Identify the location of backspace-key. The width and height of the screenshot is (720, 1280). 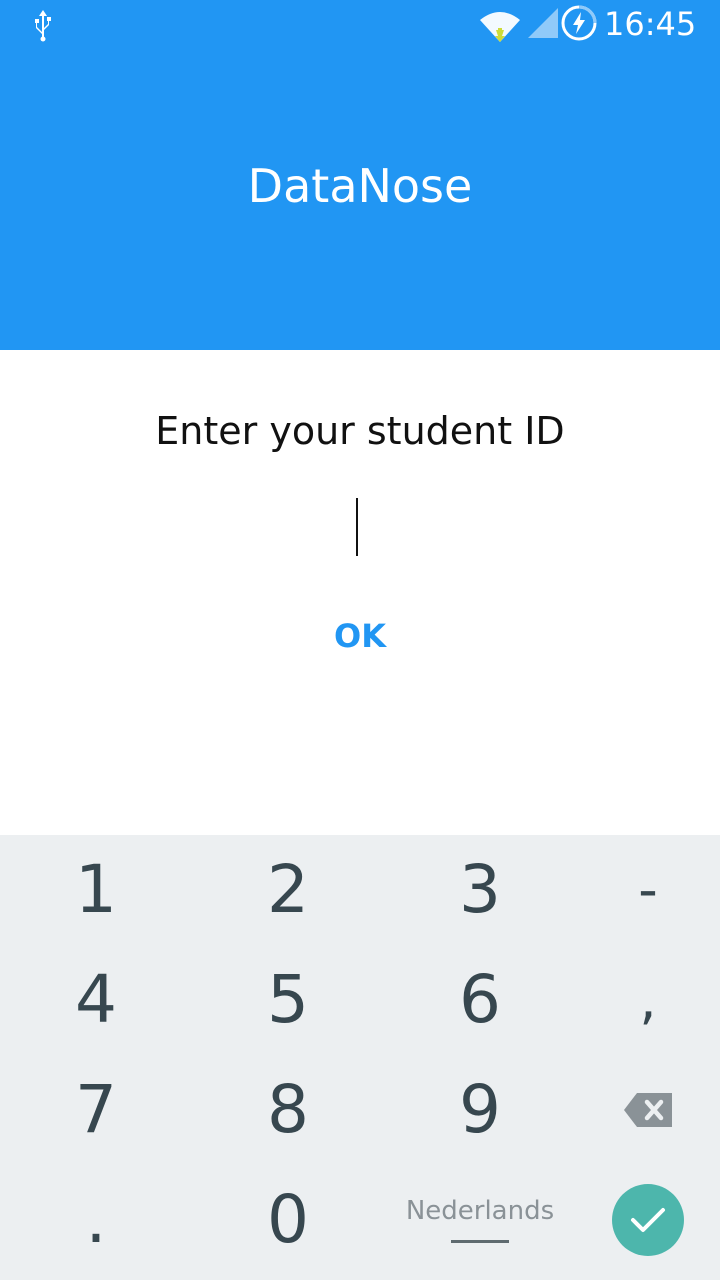
(639, 1110).